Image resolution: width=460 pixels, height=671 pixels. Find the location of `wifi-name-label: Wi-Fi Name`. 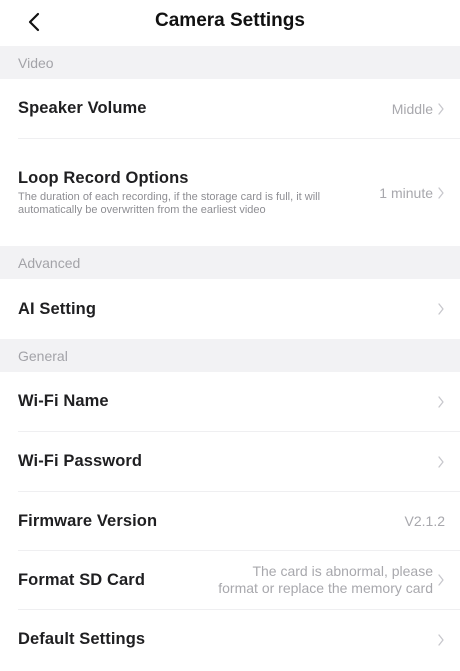

wifi-name-label: Wi-Fi Name is located at coordinates (63, 401).